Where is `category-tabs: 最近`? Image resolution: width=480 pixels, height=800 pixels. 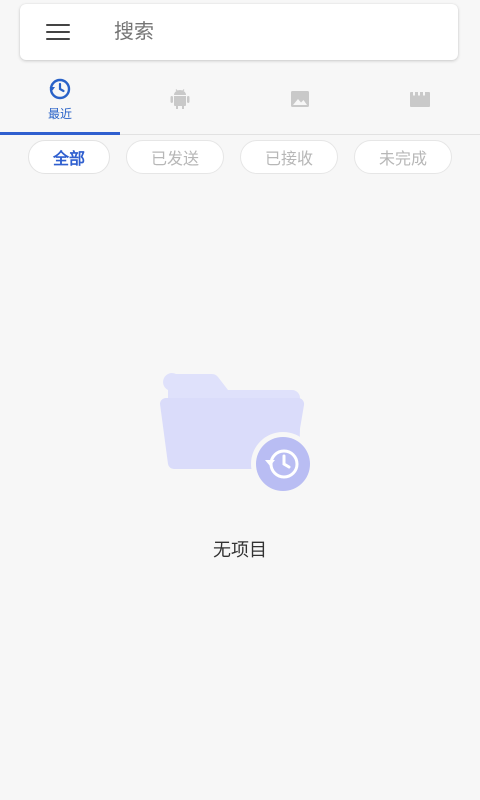
category-tabs: 最近 is located at coordinates (240, 99).